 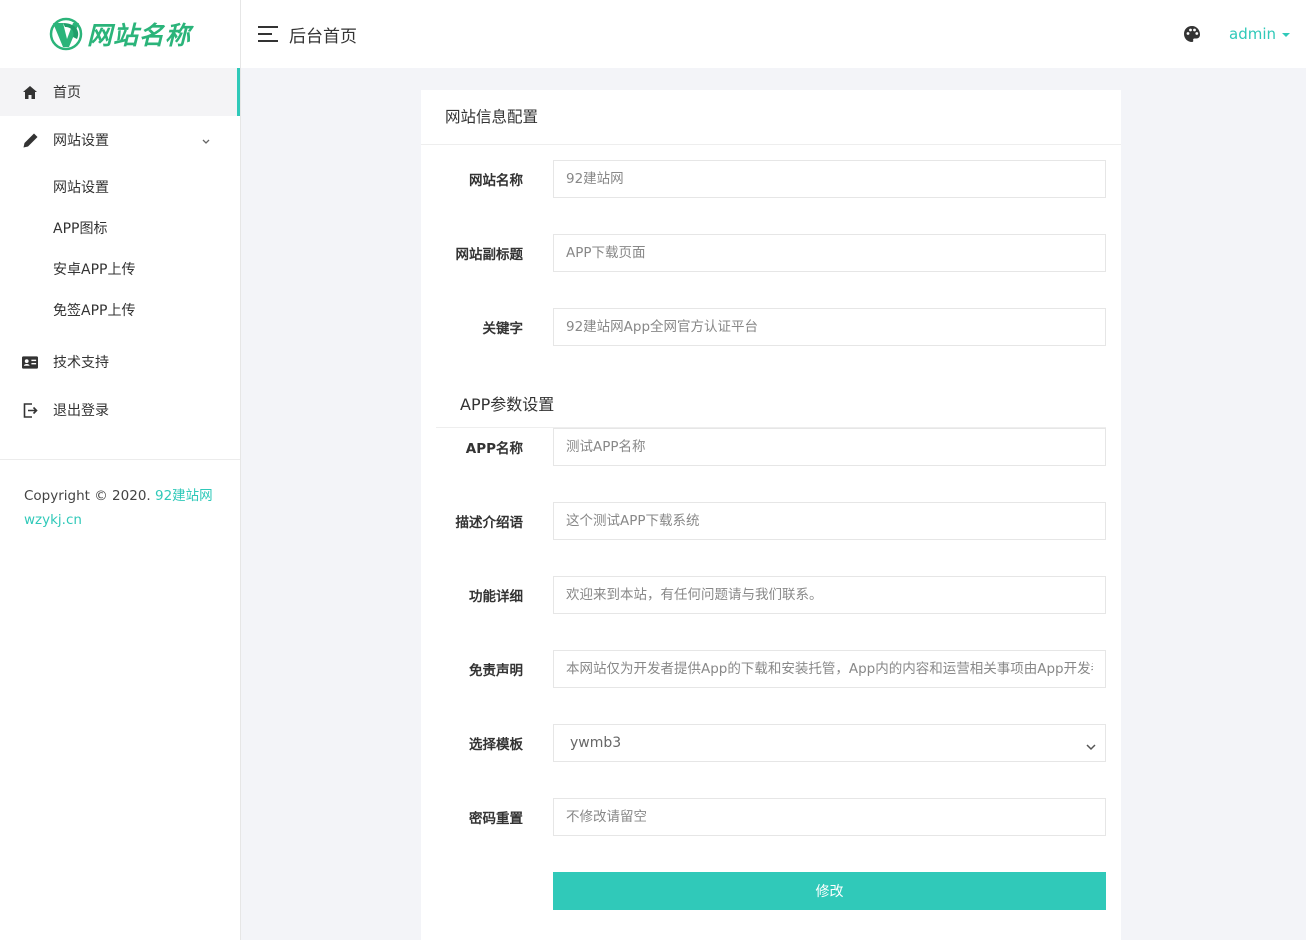 I want to click on sidebar-nav: 首页 网站设置 网站设置 APP图标 安卓APP上传 免签APP上传 技术支持, so click(x=120, y=251).